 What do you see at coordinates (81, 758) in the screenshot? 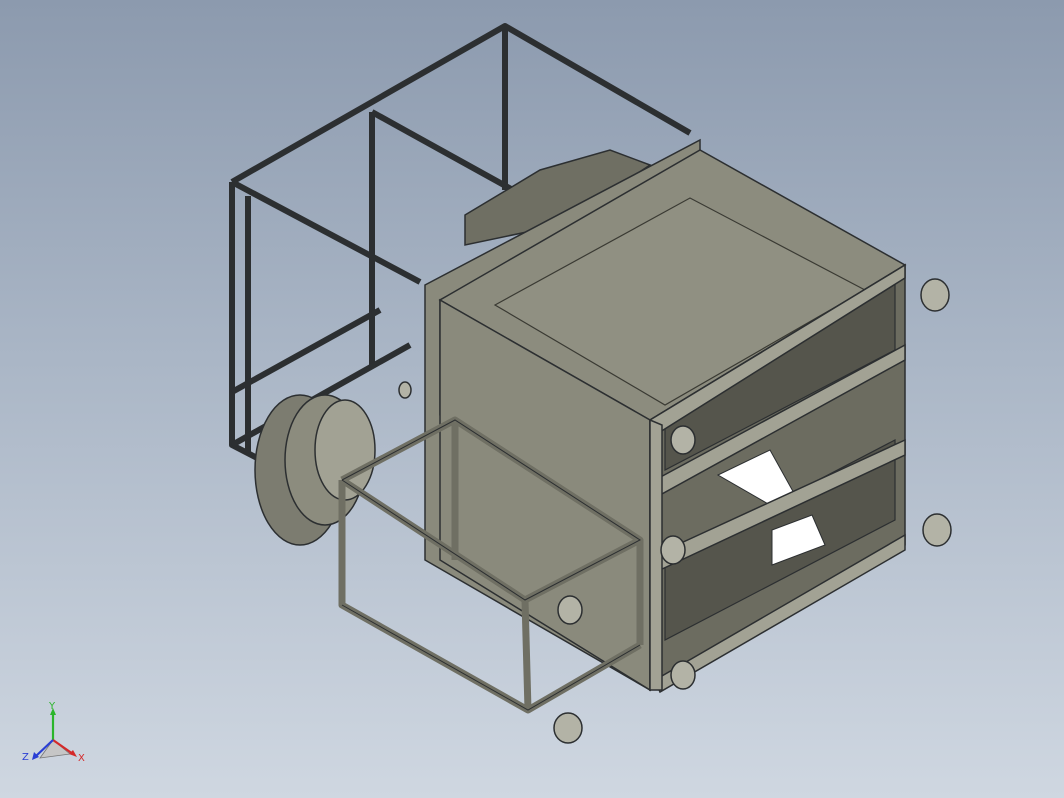
I see `x-axis-label: X` at bounding box center [81, 758].